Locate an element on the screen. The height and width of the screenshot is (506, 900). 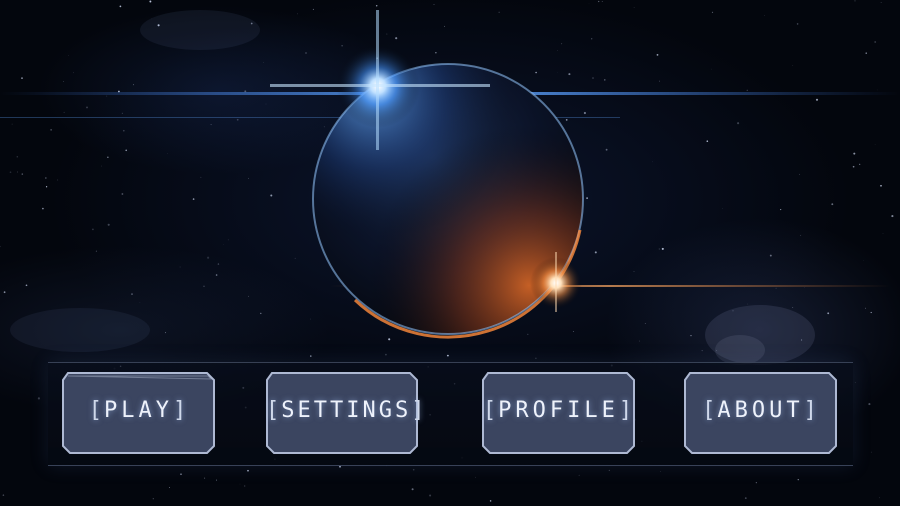
about-button: [ABOUT] is located at coordinates (760, 413).